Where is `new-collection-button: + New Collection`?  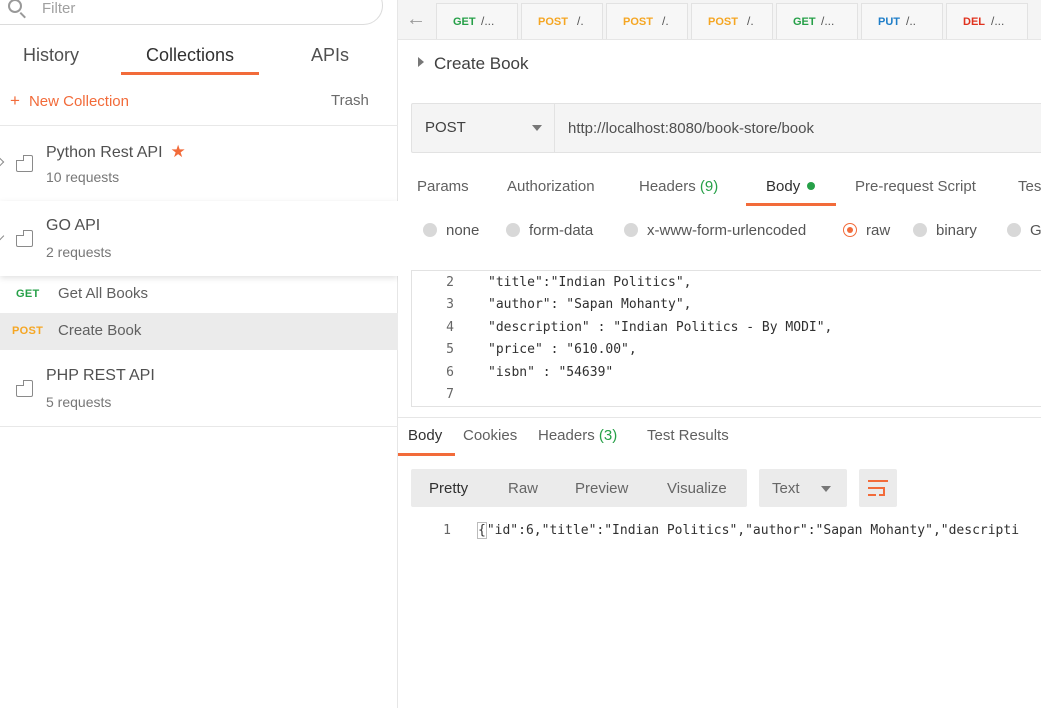
new-collection-button: + New Collection is located at coordinates (69, 101).